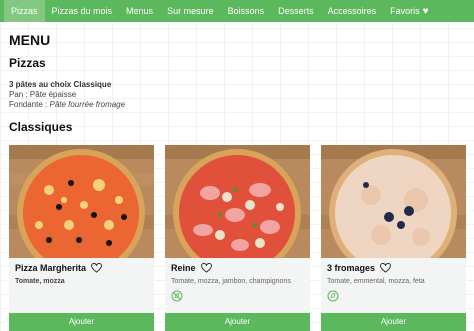 This screenshot has height=331, width=474. Describe the element at coordinates (53, 94) in the screenshot. I see `dough-value-pan: Pâte épaisse` at that location.